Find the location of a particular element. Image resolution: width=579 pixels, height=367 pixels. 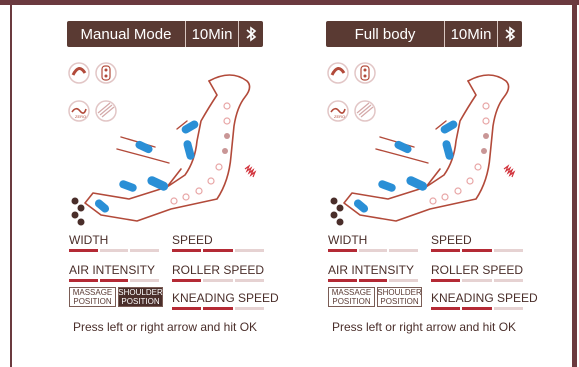

panel-header: Manual Mode 10Min is located at coordinates (165, 34).